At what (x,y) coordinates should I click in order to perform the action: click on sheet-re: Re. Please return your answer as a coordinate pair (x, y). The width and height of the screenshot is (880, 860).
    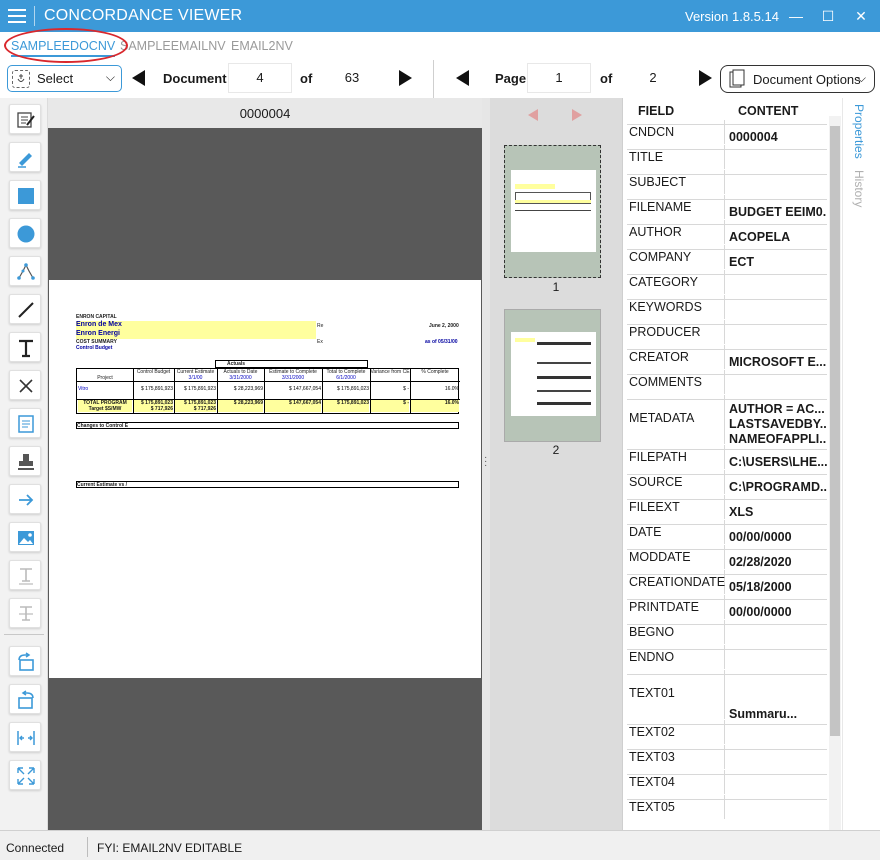
    Looking at the image, I should click on (320, 326).